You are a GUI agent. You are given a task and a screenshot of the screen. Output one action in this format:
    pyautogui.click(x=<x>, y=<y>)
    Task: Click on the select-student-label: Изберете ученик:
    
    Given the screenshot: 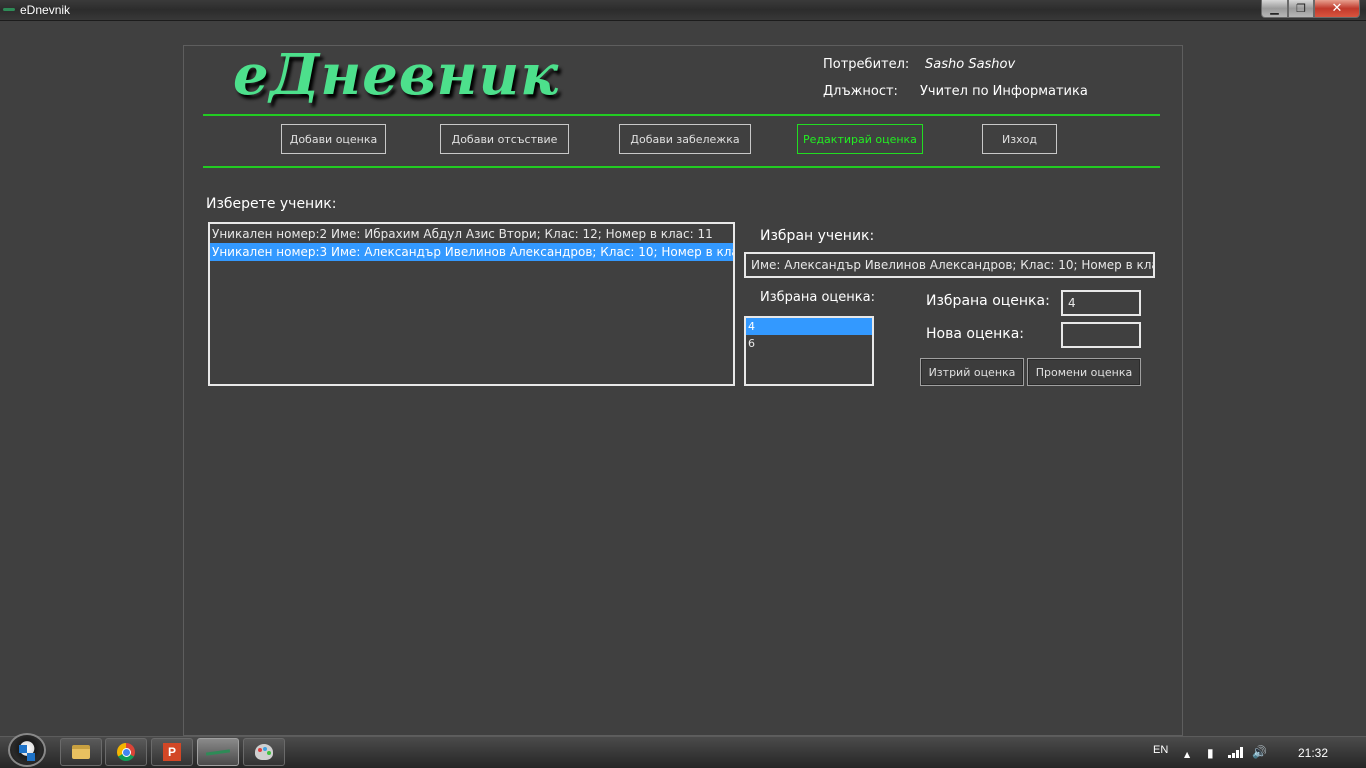 What is the action you would take?
    pyautogui.click(x=271, y=204)
    